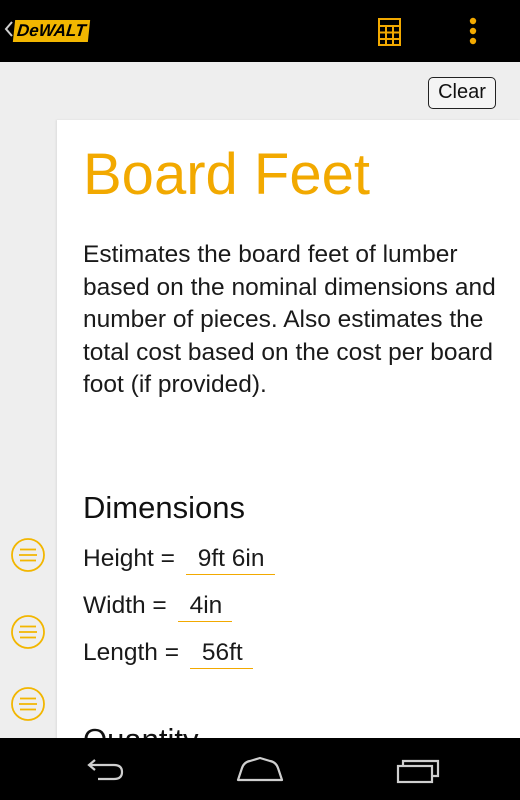 This screenshot has height=800, width=520. What do you see at coordinates (51, 31) in the screenshot?
I see `dewalt-logo: DeWALT` at bounding box center [51, 31].